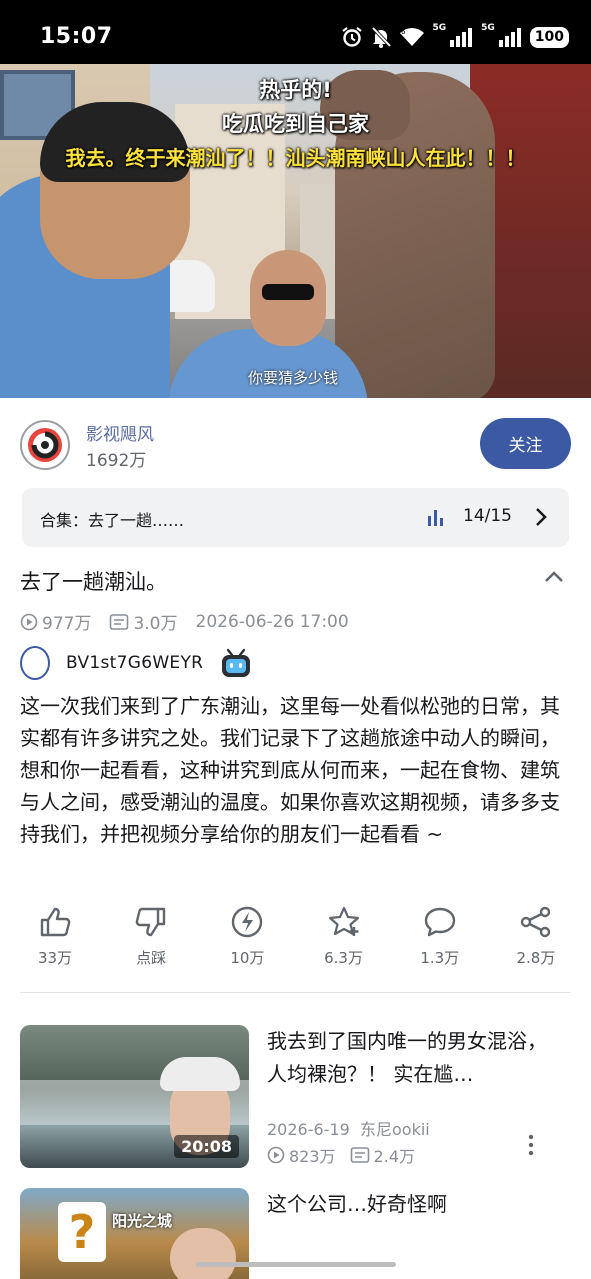  What do you see at coordinates (293, 378) in the screenshot?
I see `video-caption: 你要猜多少钱` at bounding box center [293, 378].